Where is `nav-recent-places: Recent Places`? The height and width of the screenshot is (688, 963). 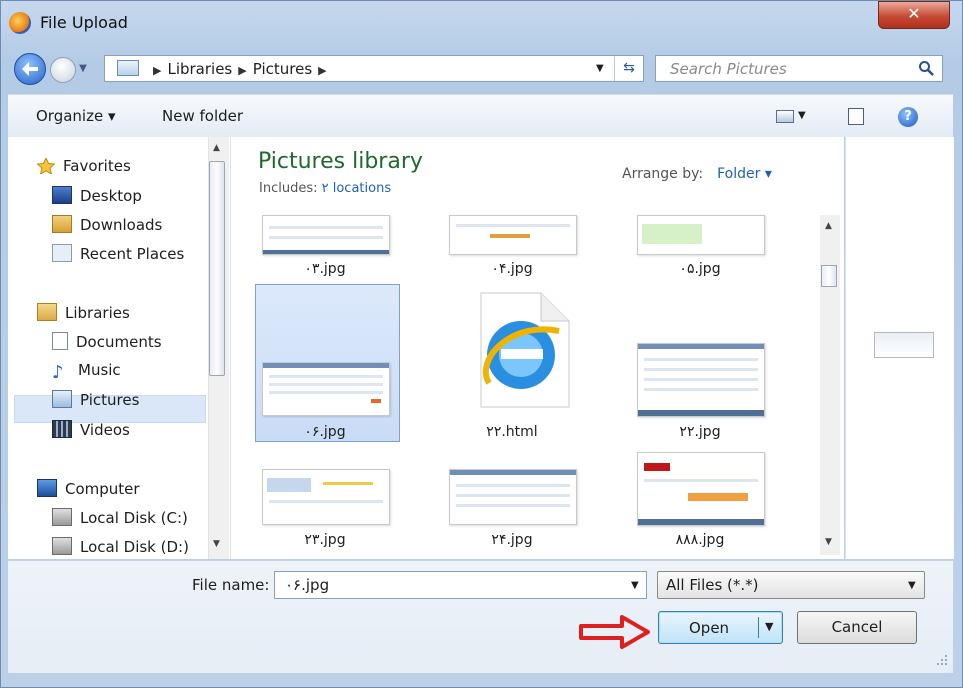
nav-recent-places: Recent Places is located at coordinates (118, 253).